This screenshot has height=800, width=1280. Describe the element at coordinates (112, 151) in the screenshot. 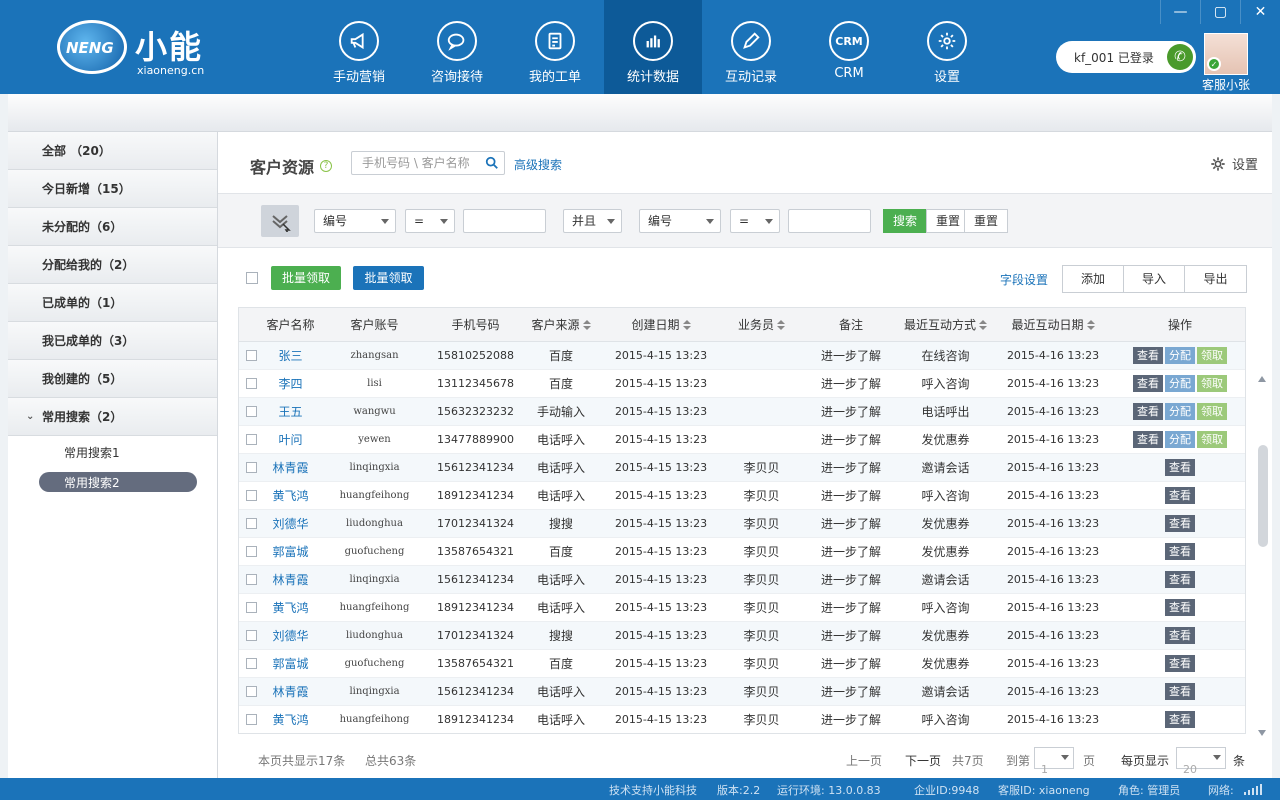

I see `sidebar-item-all: 全部 （20）` at that location.